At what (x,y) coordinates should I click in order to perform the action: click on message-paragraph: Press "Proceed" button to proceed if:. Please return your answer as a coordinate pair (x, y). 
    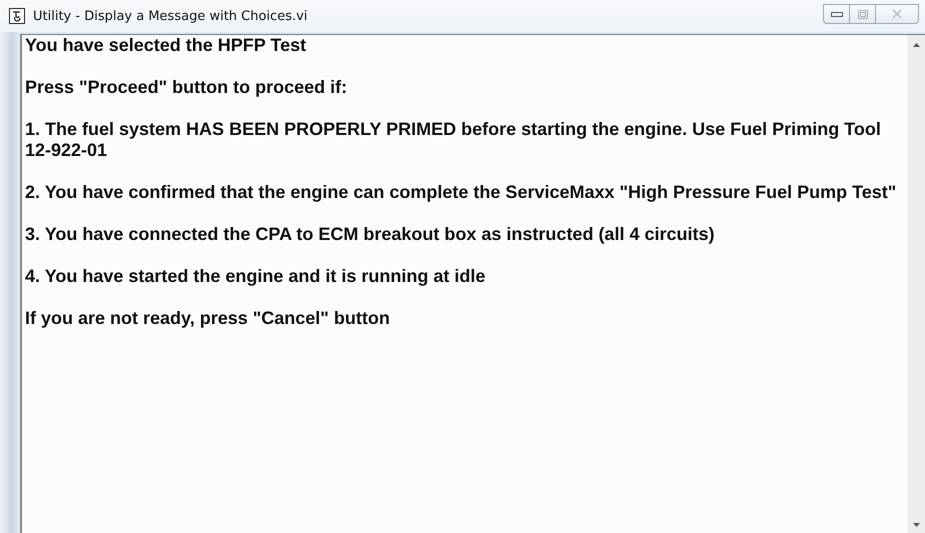
    Looking at the image, I should click on (186, 87).